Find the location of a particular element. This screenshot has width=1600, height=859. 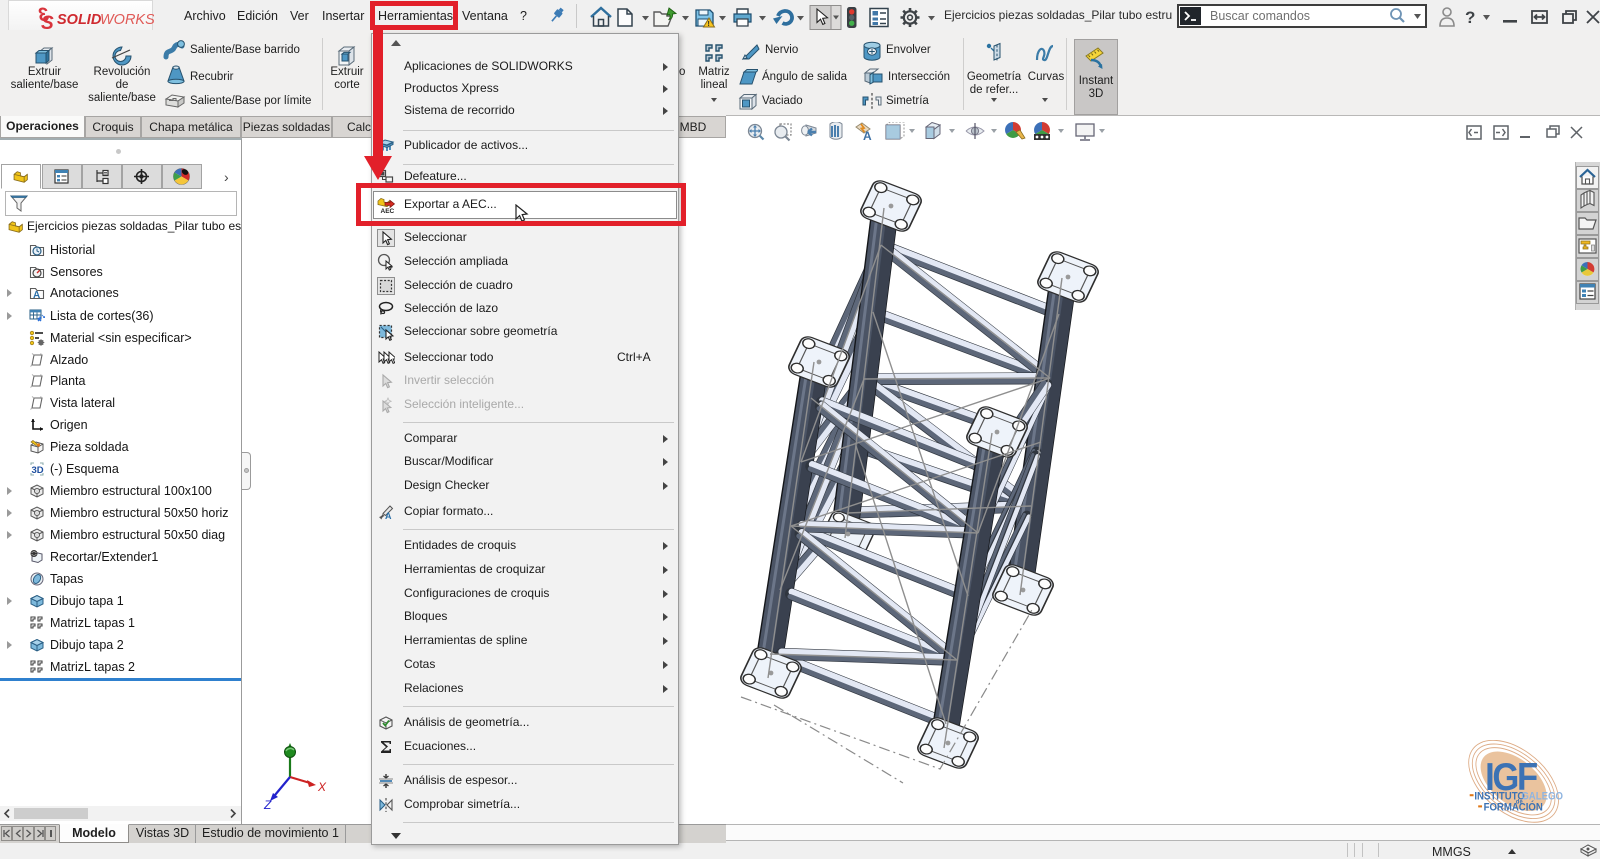

svg-text: WORKS is located at coordinates (127, 20).